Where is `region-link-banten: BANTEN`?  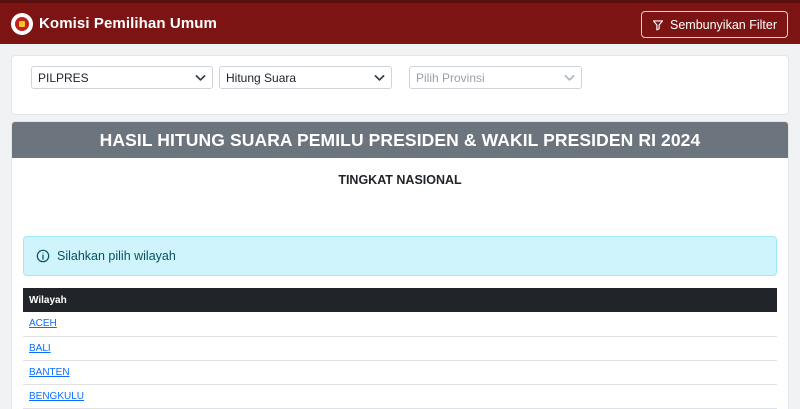 region-link-banten: BANTEN is located at coordinates (49, 372).